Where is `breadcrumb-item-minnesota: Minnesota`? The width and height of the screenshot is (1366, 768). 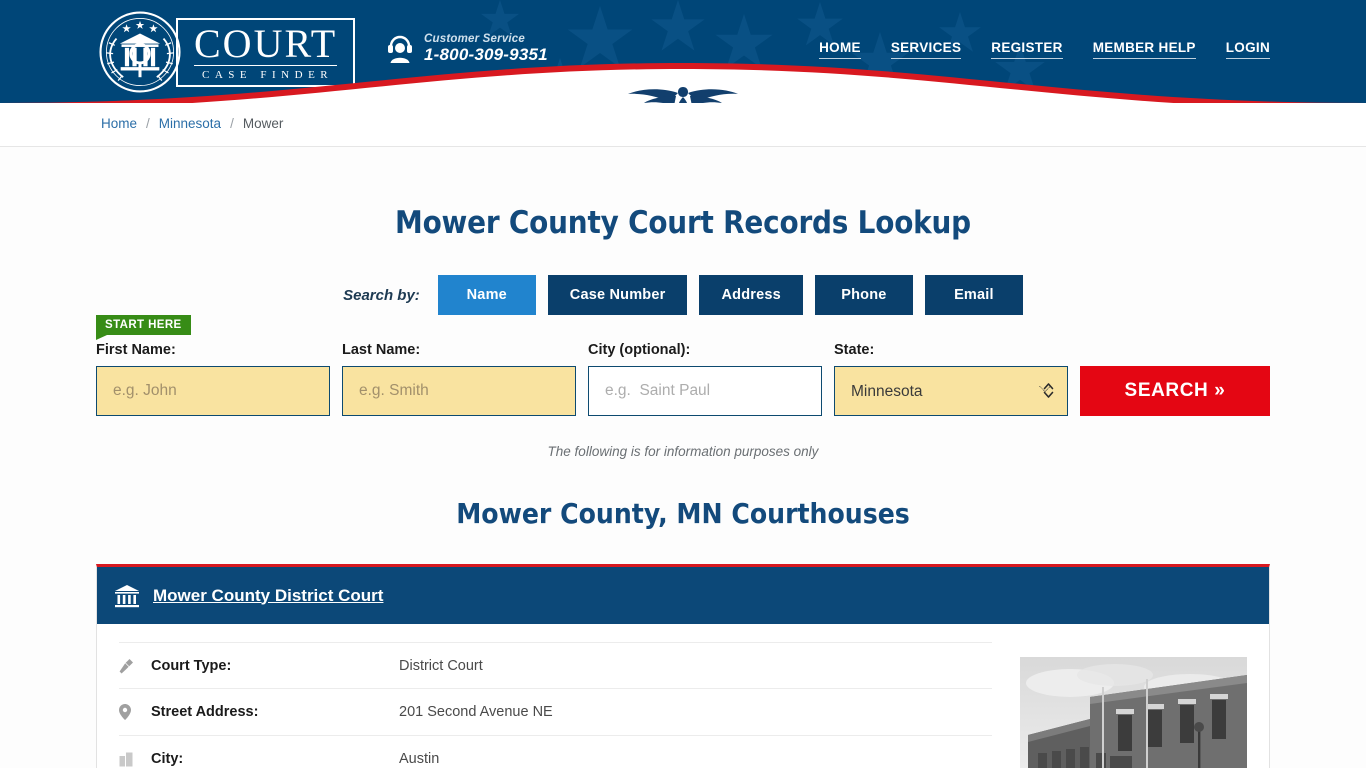
breadcrumb-item-minnesota: Minnesota is located at coordinates (190, 123).